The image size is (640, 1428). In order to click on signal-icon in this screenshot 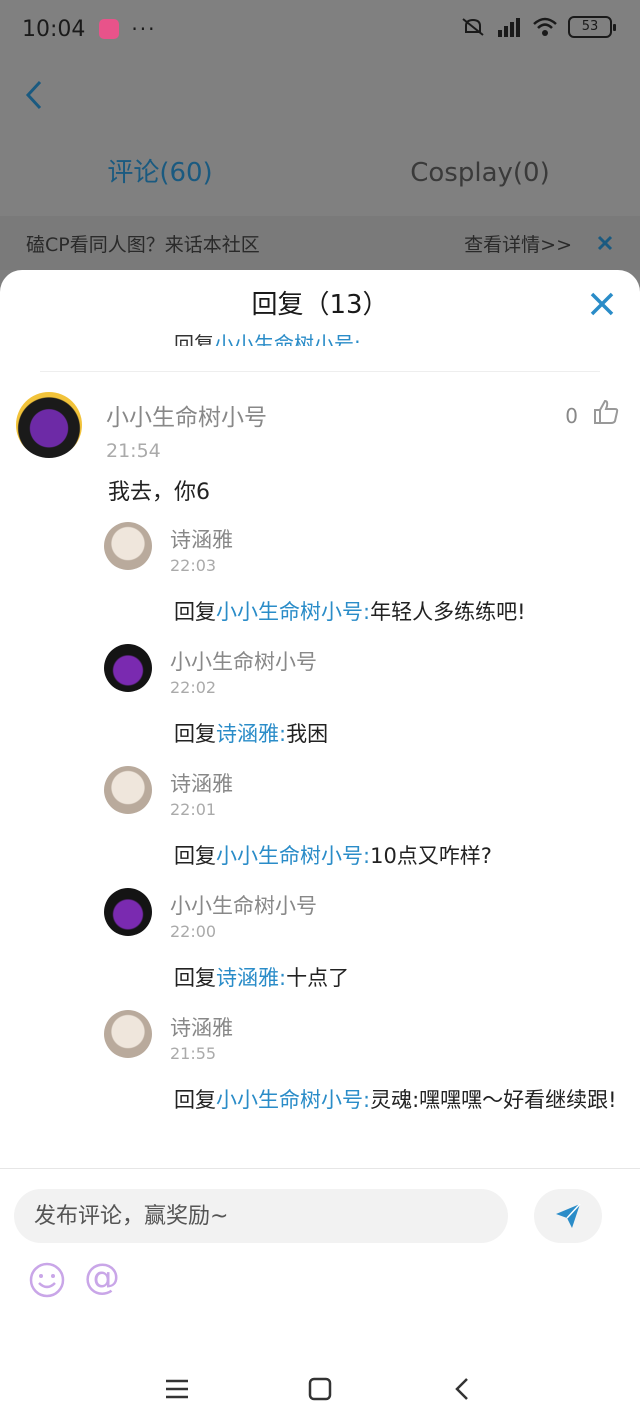, I will do `click(509, 27)`.